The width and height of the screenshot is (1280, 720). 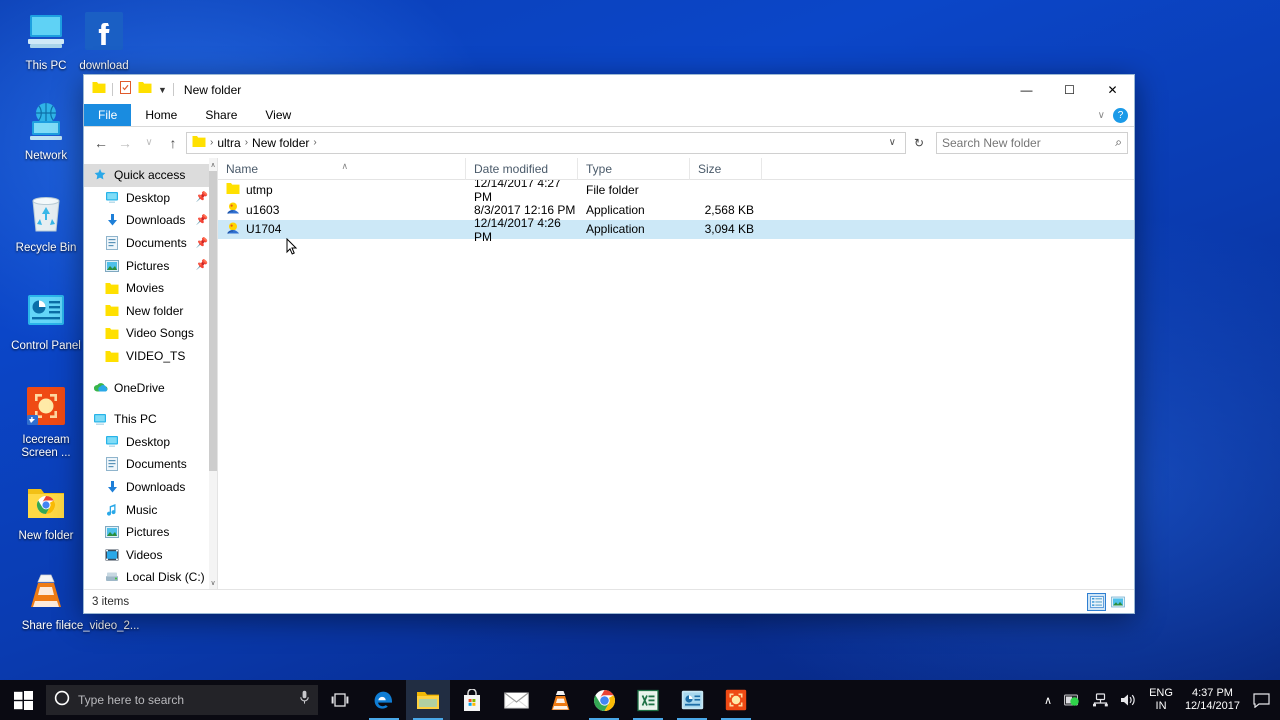 I want to click on column-header-name: Name ∧, so click(x=342, y=168).